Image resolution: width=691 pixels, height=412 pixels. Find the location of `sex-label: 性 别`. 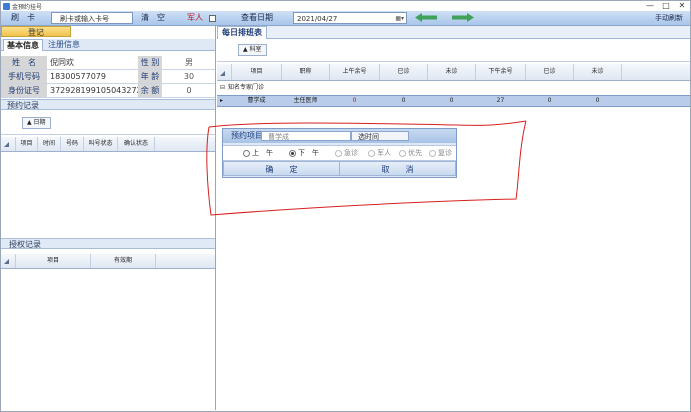

sex-label: 性 别 is located at coordinates (150, 62).